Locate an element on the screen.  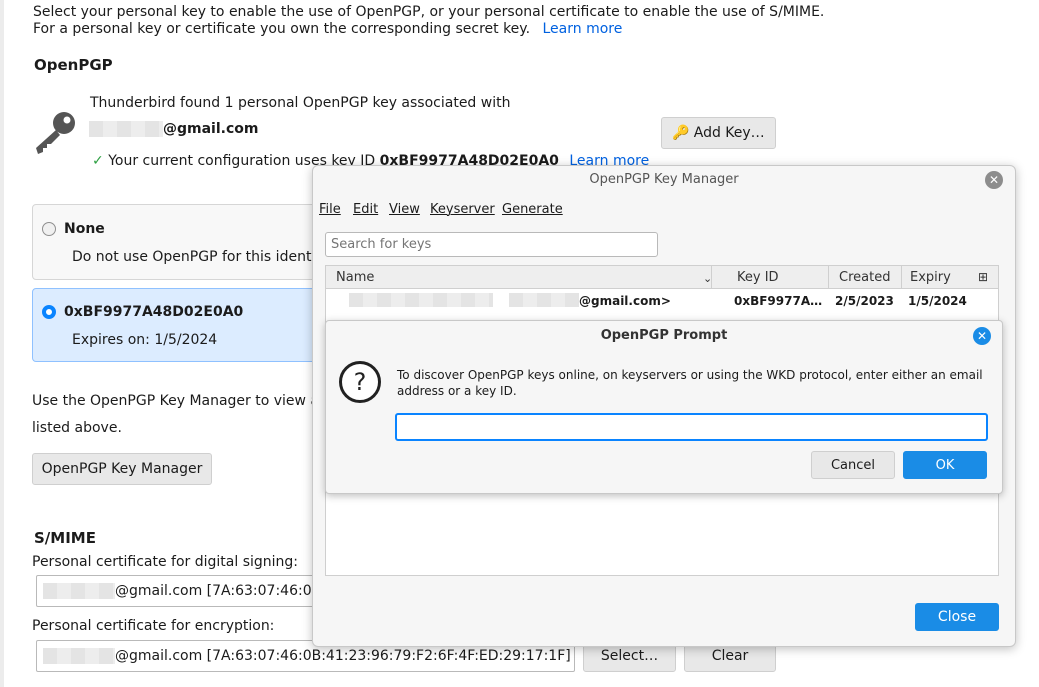
option-key is located at coordinates (182, 325).